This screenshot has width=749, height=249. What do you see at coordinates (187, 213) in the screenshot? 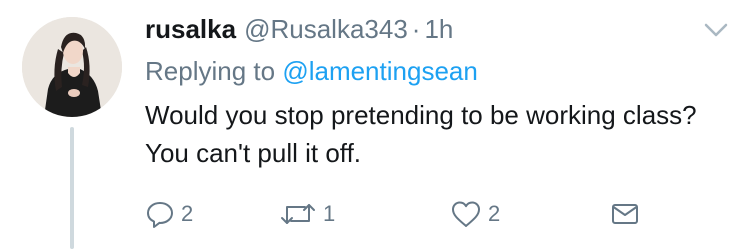
I see `reply-count: 2` at bounding box center [187, 213].